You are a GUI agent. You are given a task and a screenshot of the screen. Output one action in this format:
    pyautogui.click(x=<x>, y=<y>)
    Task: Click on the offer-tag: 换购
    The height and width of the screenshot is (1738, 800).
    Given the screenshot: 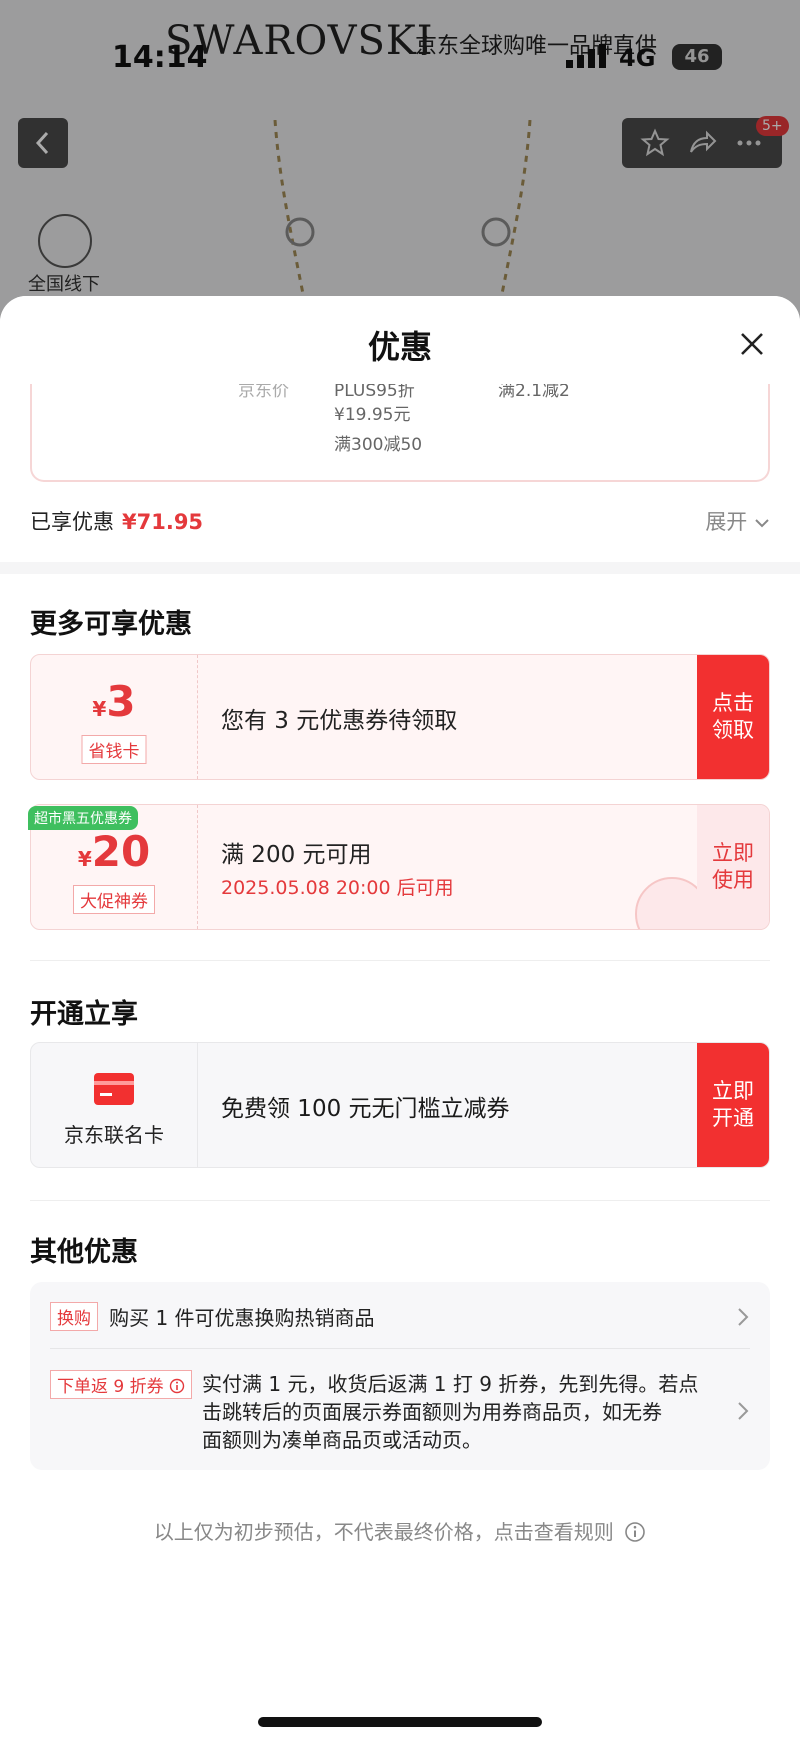 What is the action you would take?
    pyautogui.click(x=74, y=1316)
    